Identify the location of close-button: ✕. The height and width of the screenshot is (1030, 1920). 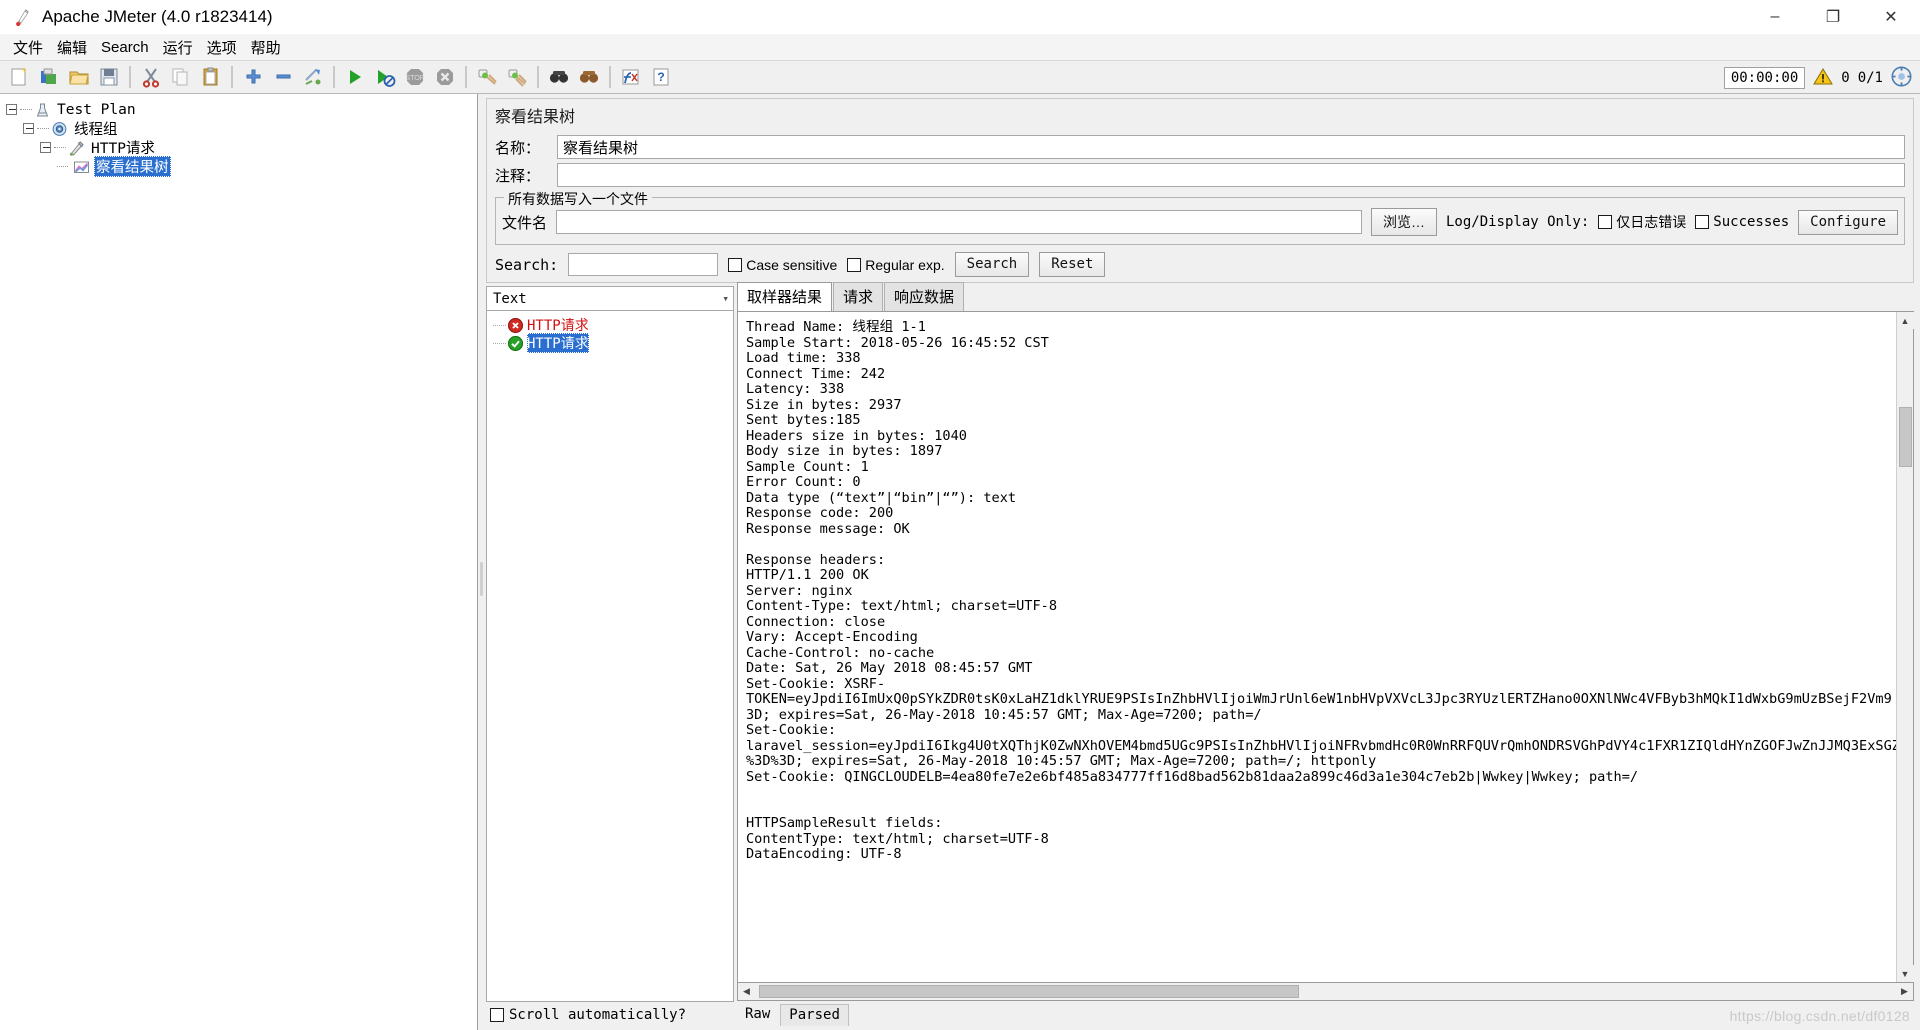
(1891, 17).